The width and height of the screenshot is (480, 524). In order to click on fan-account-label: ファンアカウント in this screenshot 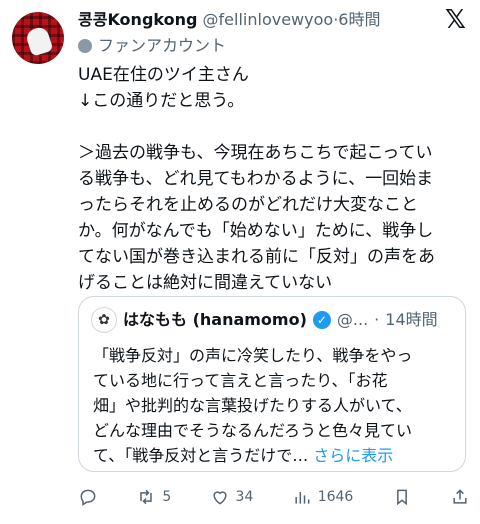, I will do `click(152, 46)`.